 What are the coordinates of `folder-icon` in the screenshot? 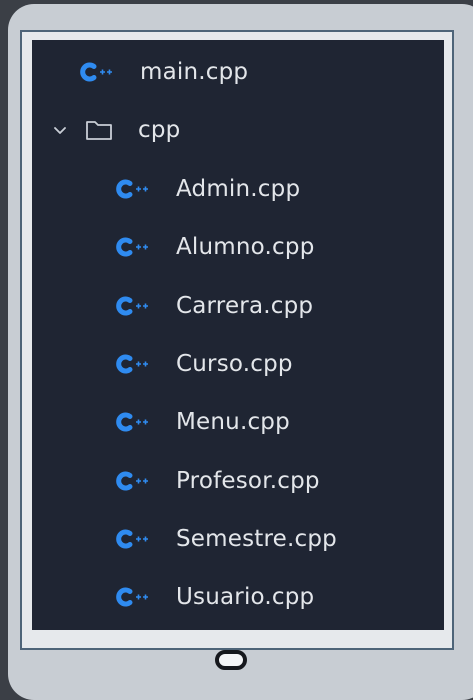 It's located at (99, 130).